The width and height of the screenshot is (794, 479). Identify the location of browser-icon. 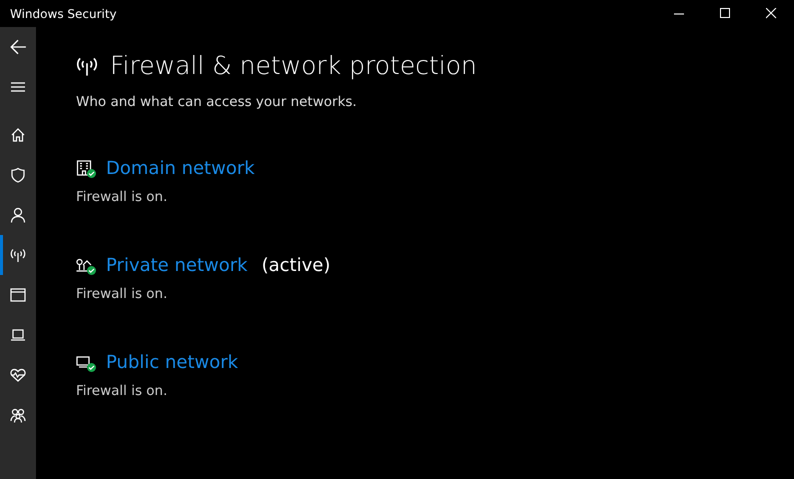
(18, 295).